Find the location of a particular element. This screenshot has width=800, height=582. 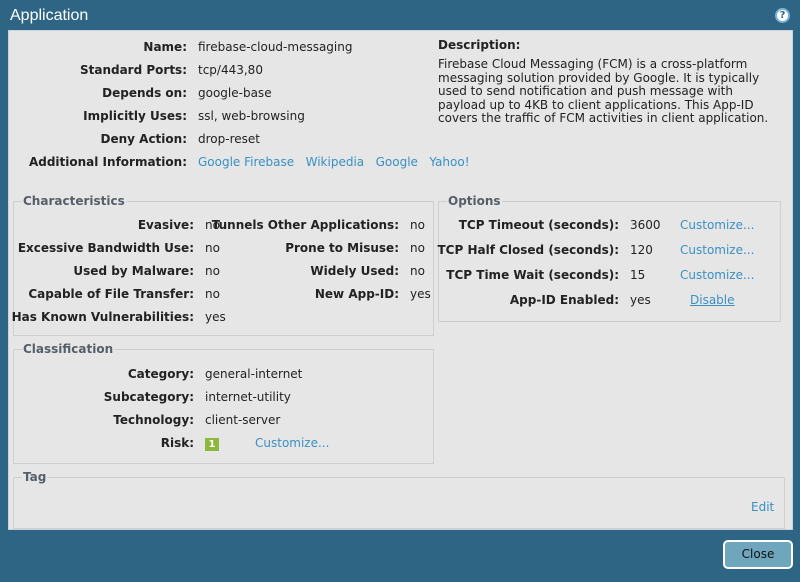

additional-info-links: Google Firebase Wikipedia Google Yahoo! is located at coordinates (334, 162).